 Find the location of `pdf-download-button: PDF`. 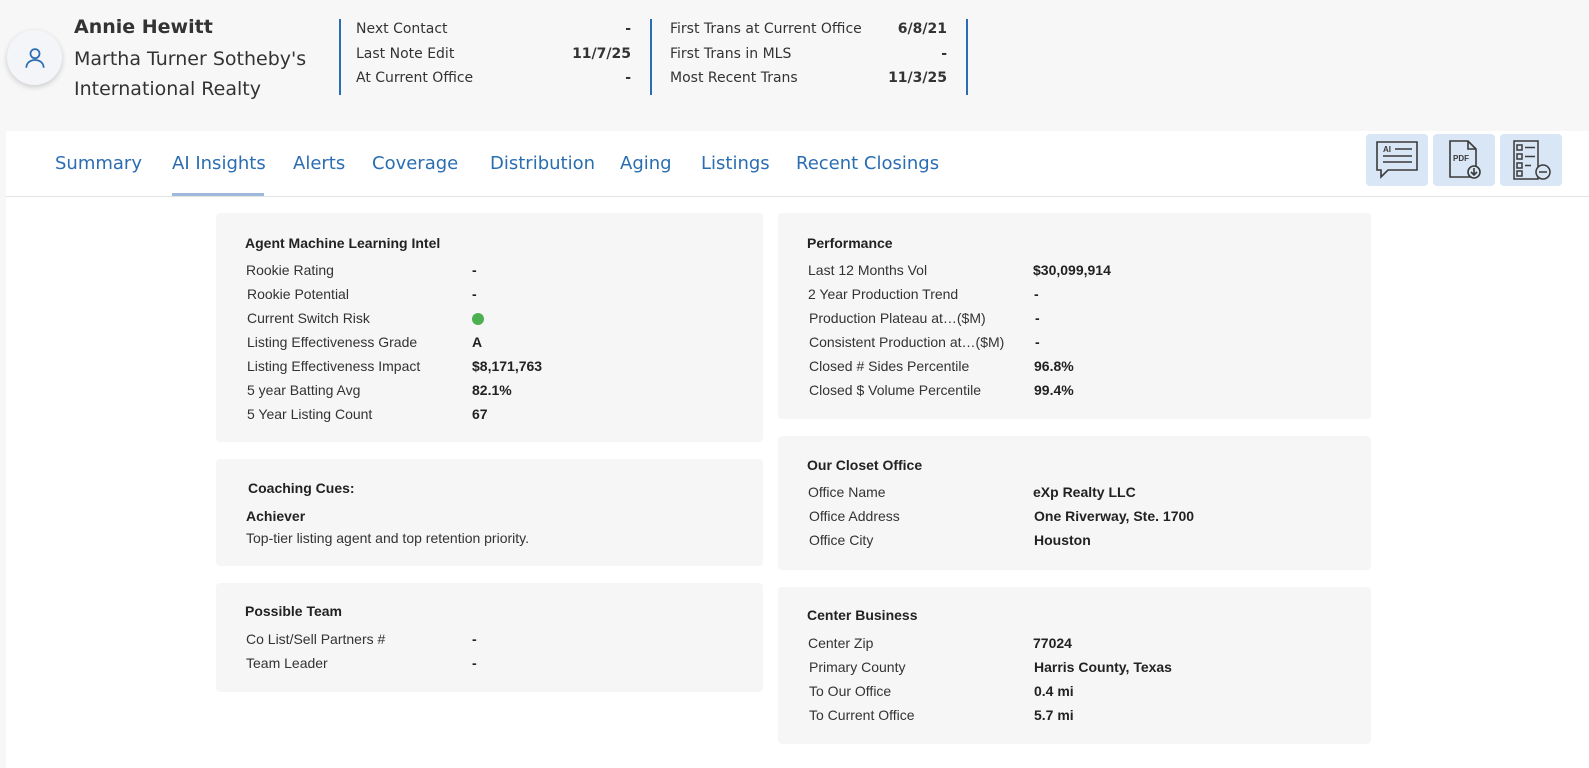

pdf-download-button: PDF is located at coordinates (1464, 160).